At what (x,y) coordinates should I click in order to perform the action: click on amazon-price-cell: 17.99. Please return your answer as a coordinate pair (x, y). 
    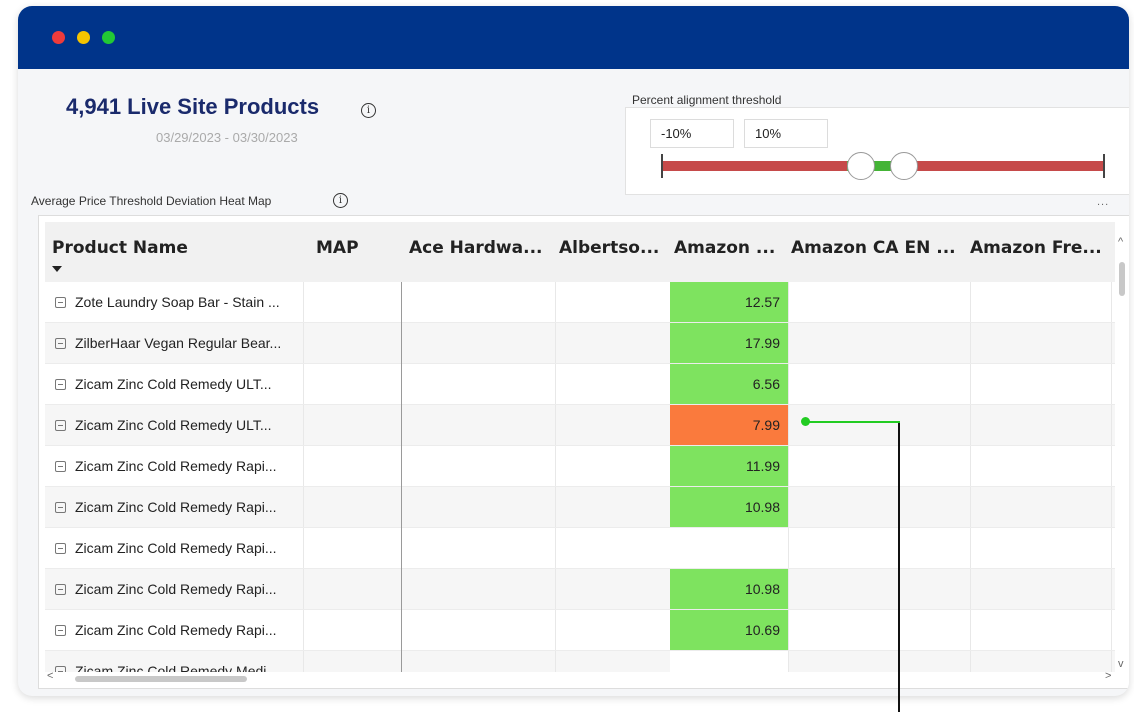
    Looking at the image, I should click on (729, 343).